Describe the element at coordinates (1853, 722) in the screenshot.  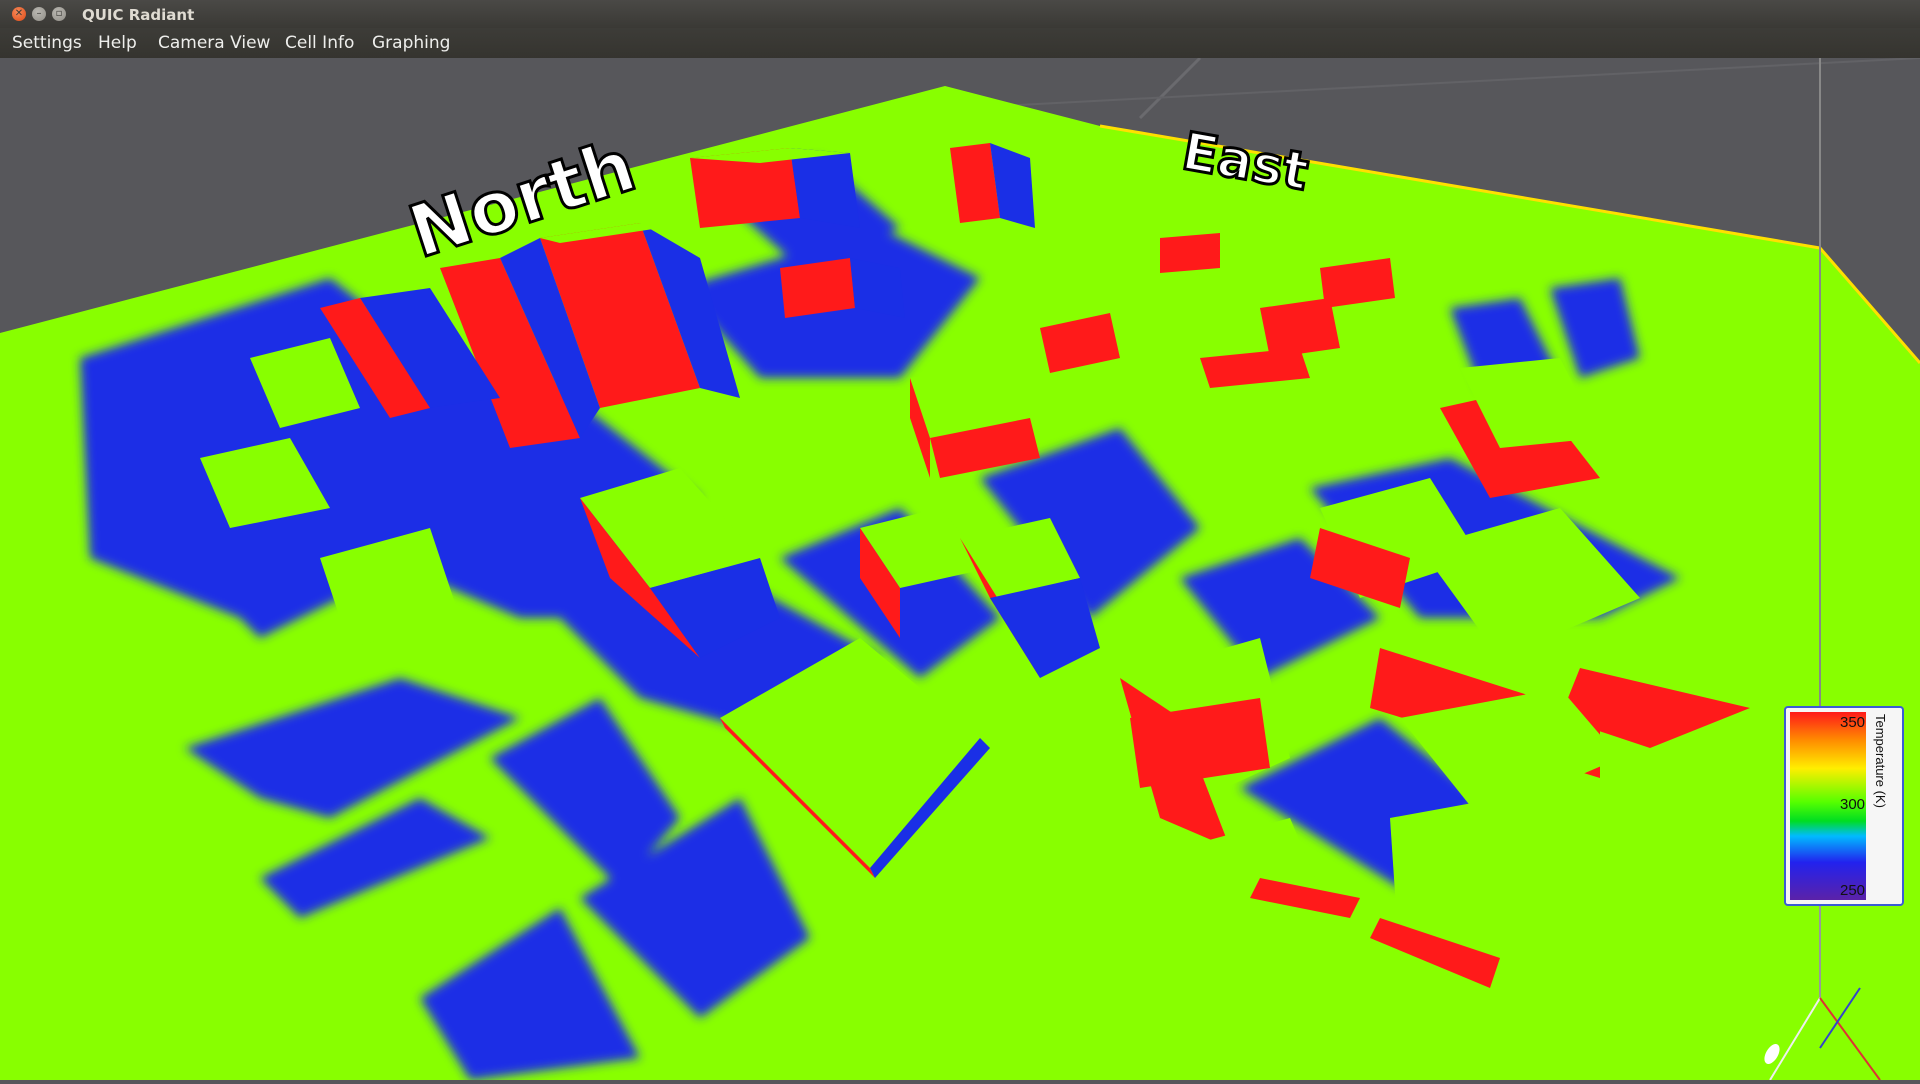
I see `legend-tick-max: 350` at that location.